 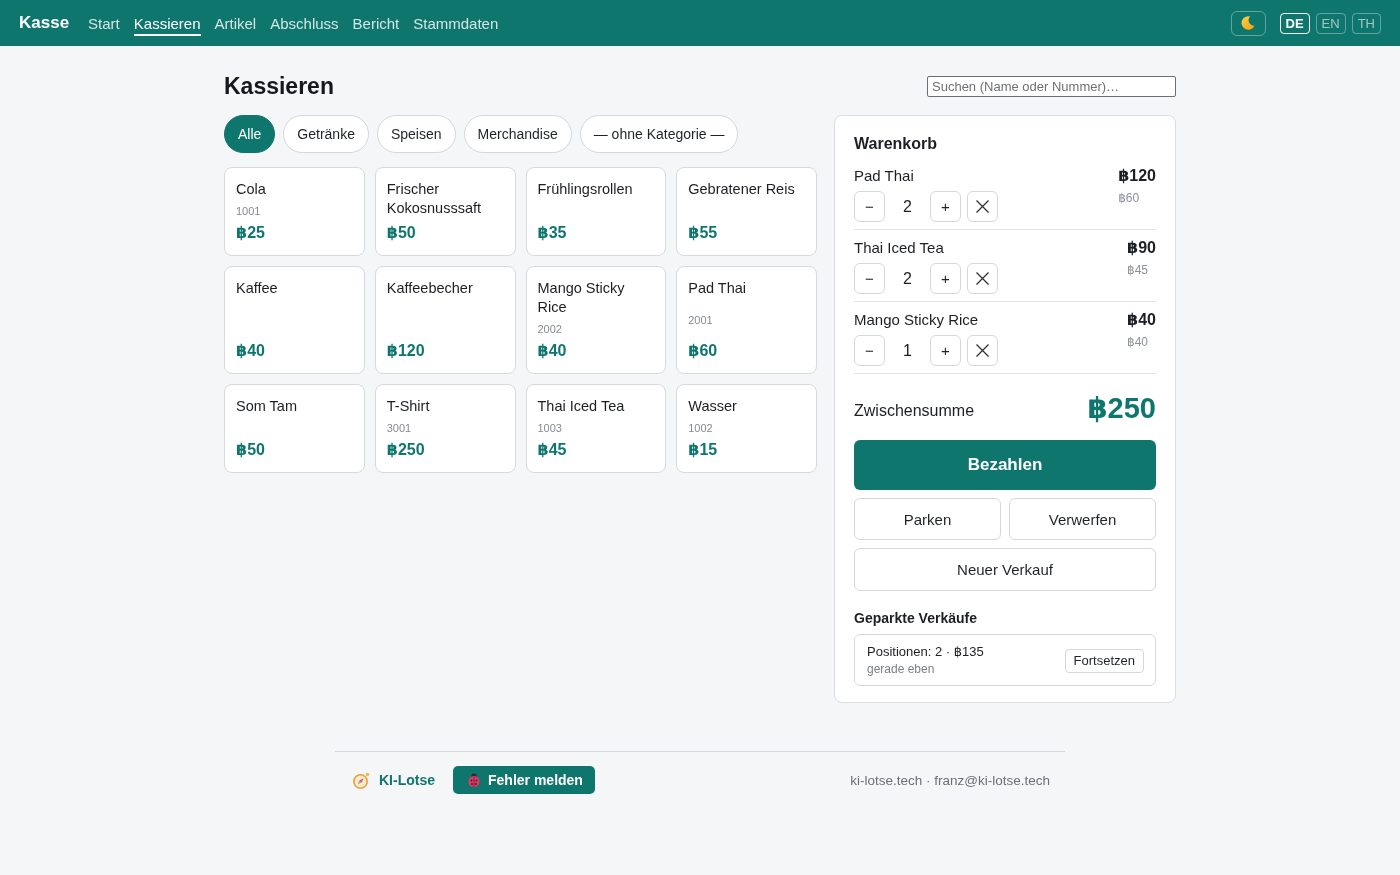 What do you see at coordinates (585, 189) in the screenshot?
I see `product-name: Frühlingsrollen` at bounding box center [585, 189].